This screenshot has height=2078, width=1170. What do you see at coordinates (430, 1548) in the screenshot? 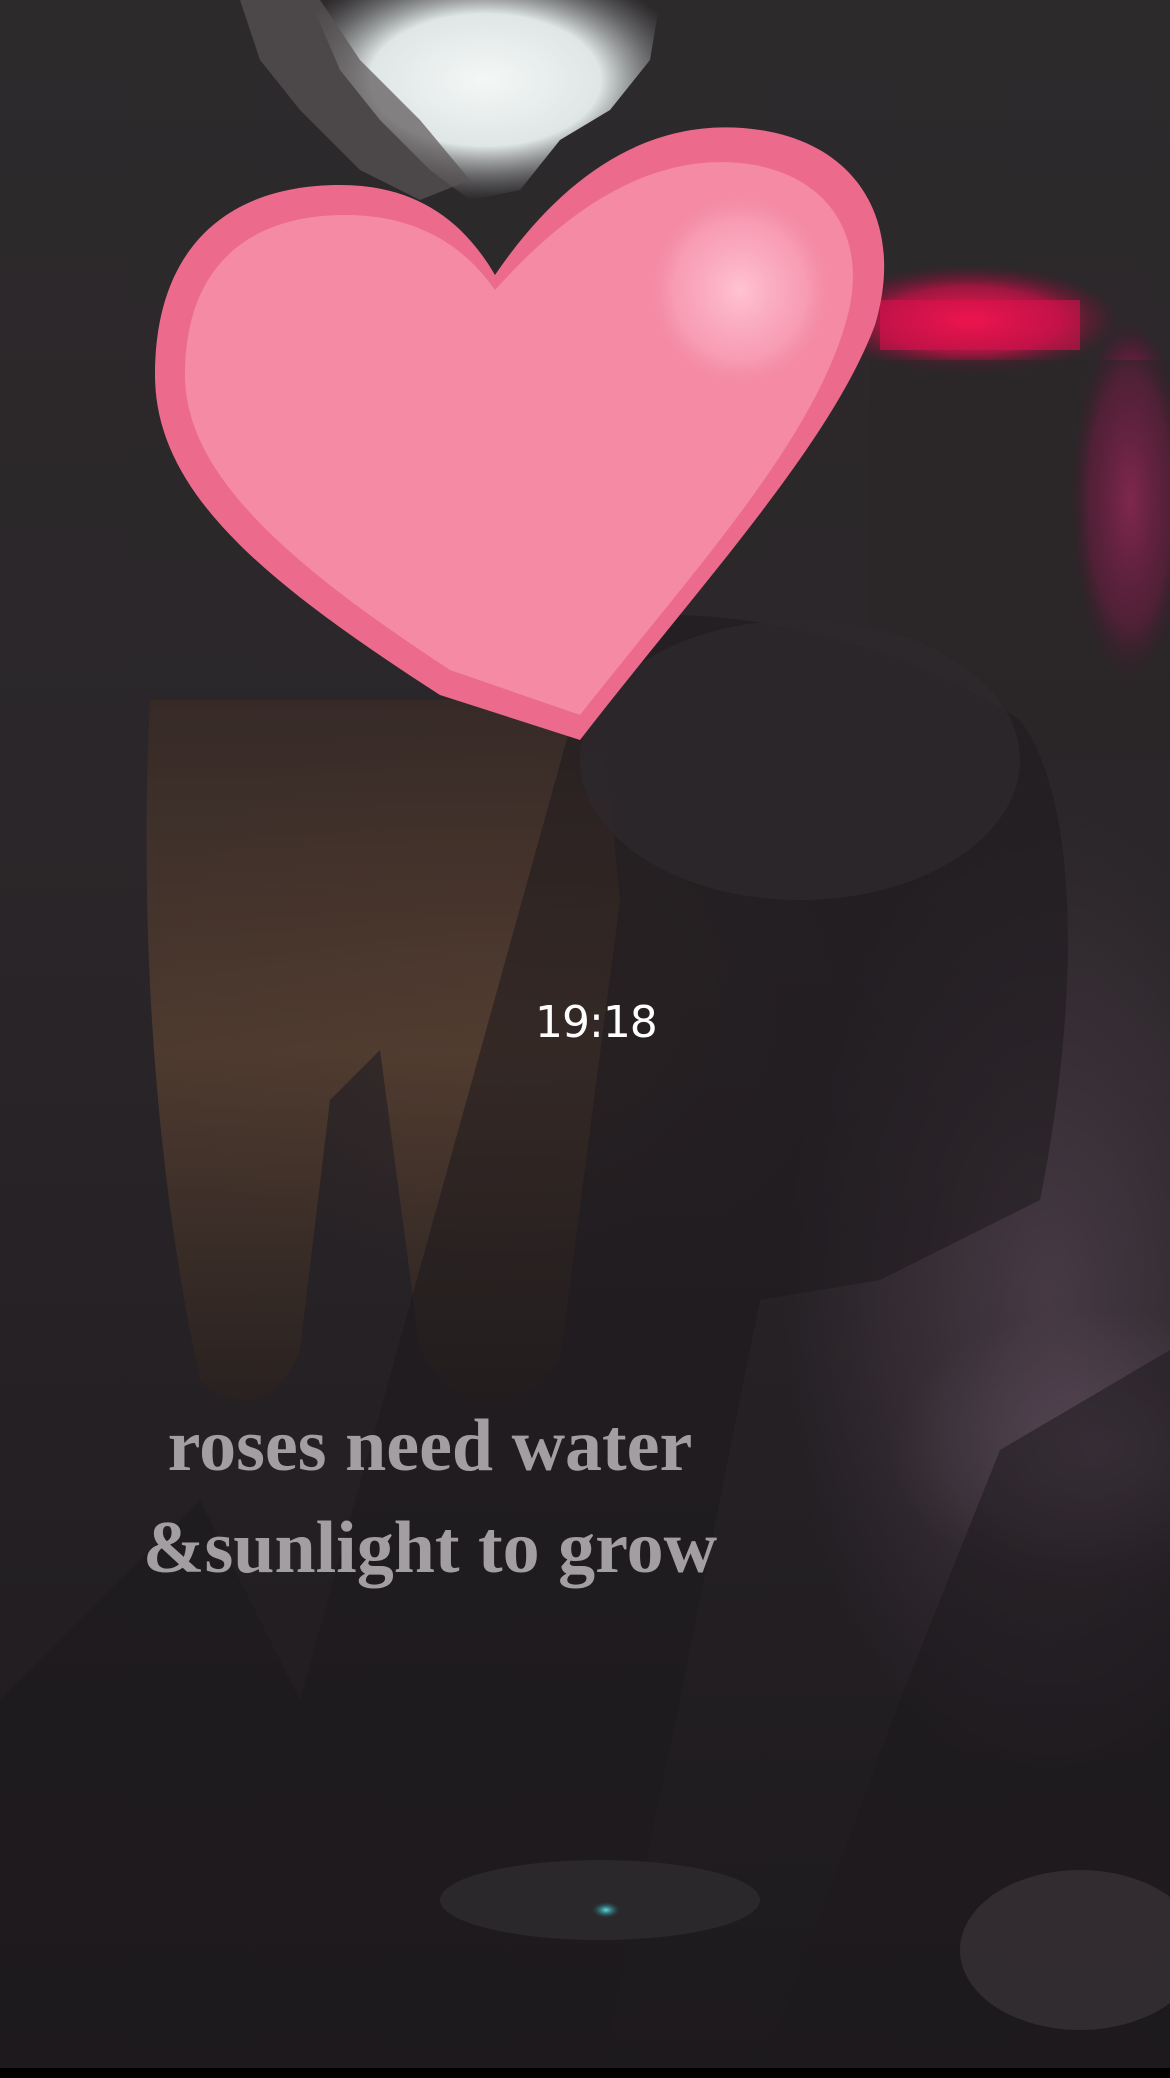
I see `caption-line-2: &sunlight to grow` at bounding box center [430, 1548].